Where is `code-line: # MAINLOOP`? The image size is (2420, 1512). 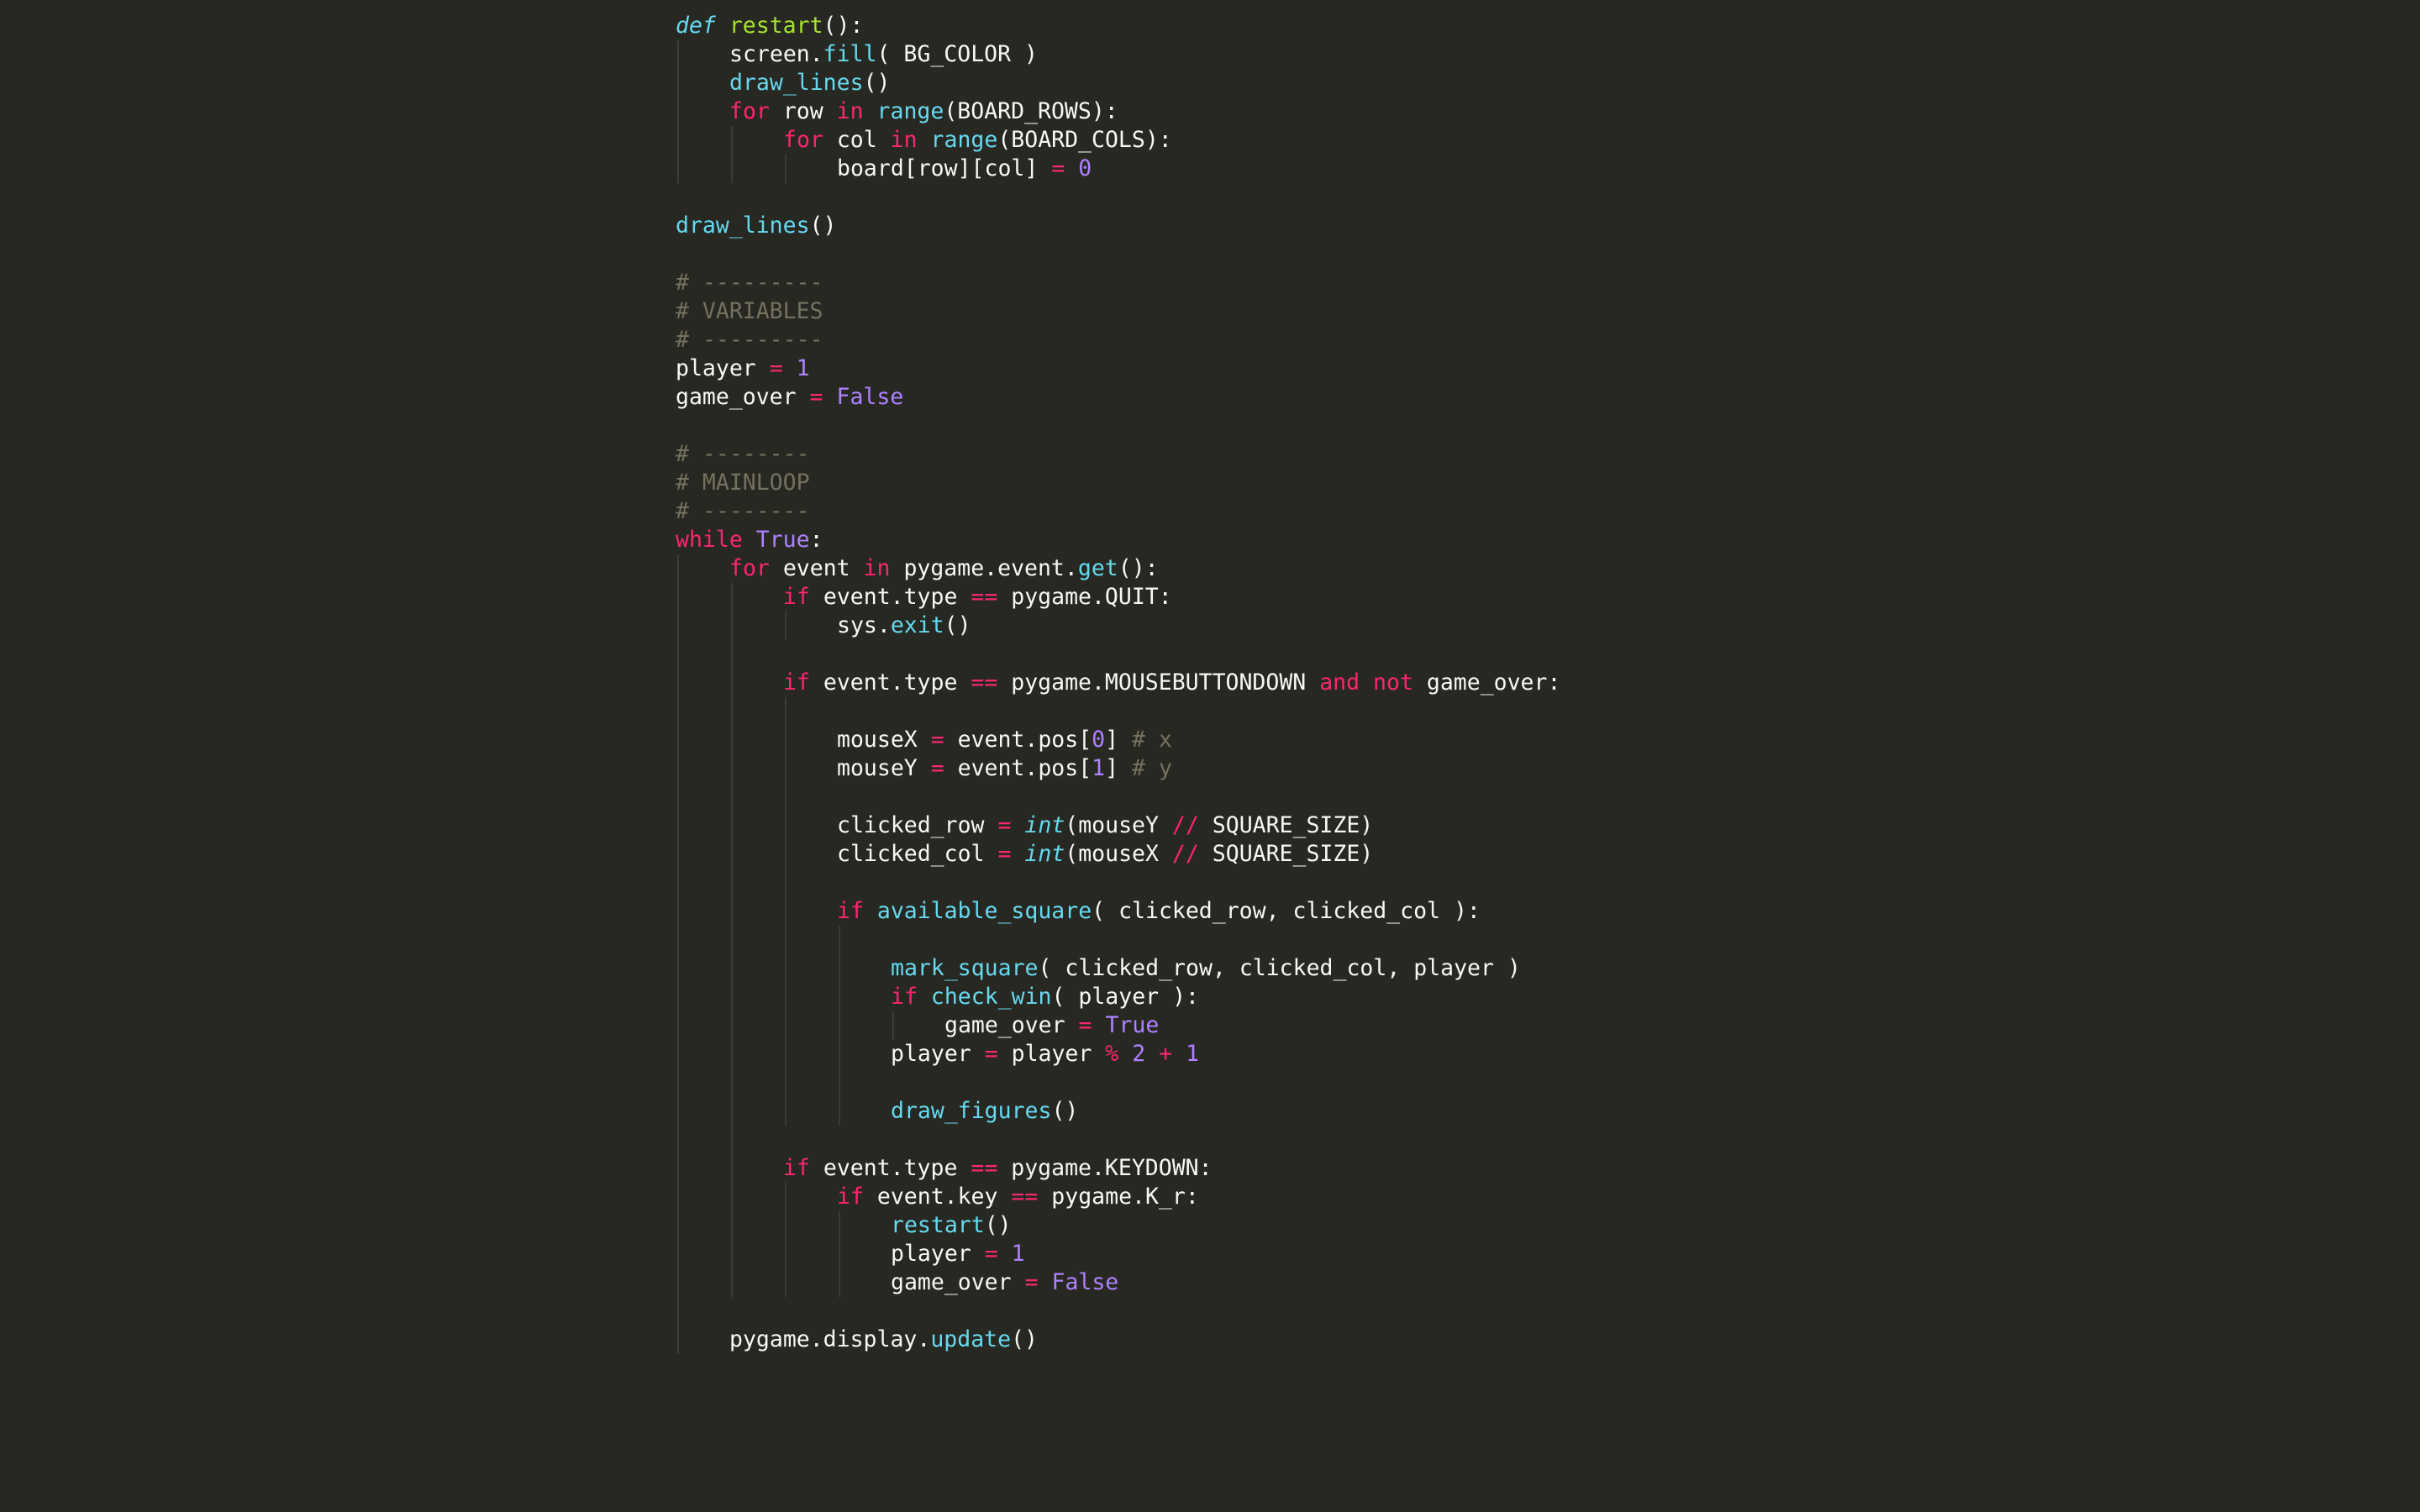 code-line: # MAINLOOP is located at coordinates (1306, 483).